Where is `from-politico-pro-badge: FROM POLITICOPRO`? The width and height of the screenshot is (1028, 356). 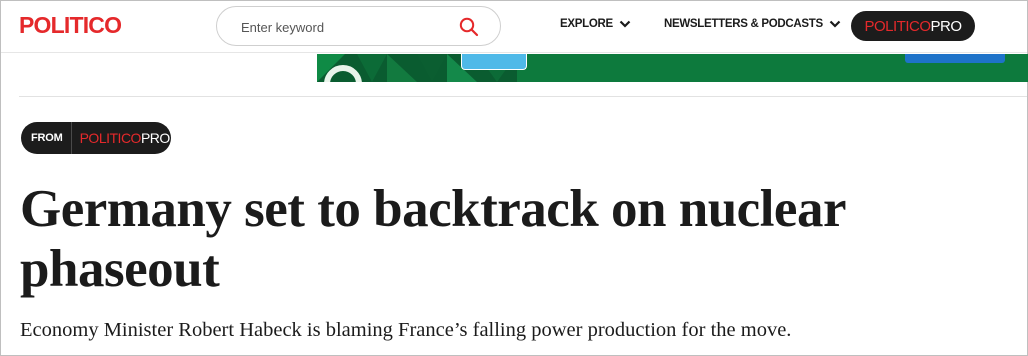 from-politico-pro-badge: FROM POLITICOPRO is located at coordinates (96, 138).